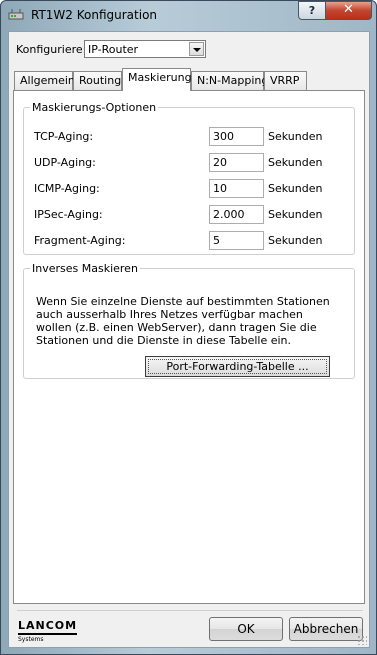 Image resolution: width=377 pixels, height=655 pixels. I want to click on icmp-aging-label: ICMP-Aging:, so click(67, 188).